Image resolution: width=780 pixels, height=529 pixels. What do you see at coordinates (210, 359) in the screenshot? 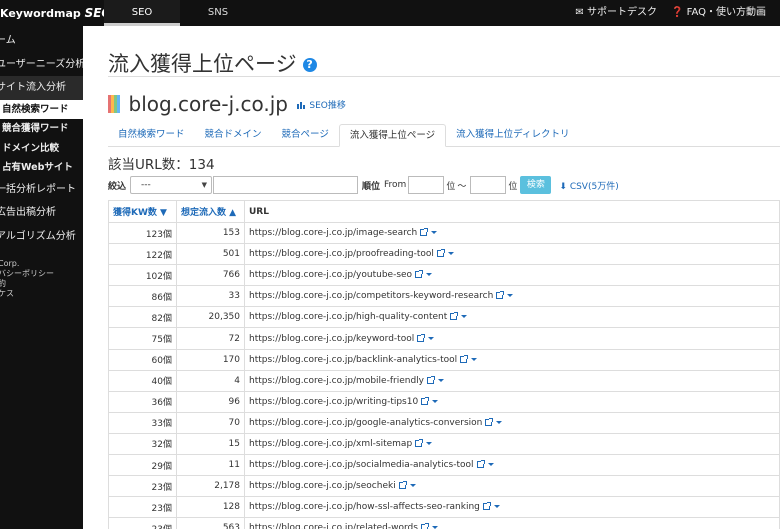
I see `traffic-cell: 170` at bounding box center [210, 359].